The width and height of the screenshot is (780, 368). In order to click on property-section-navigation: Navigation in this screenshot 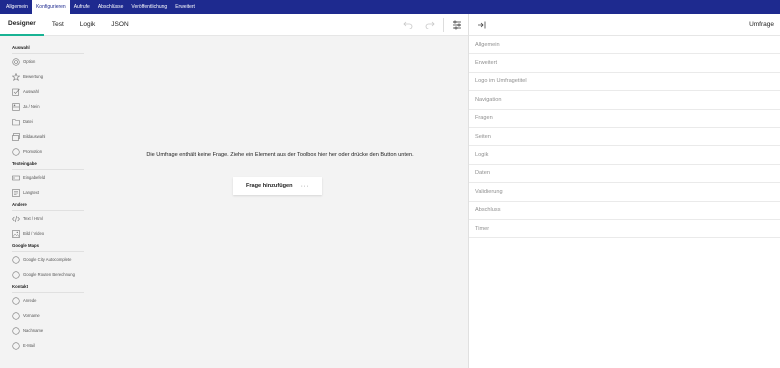, I will do `click(624, 100)`.